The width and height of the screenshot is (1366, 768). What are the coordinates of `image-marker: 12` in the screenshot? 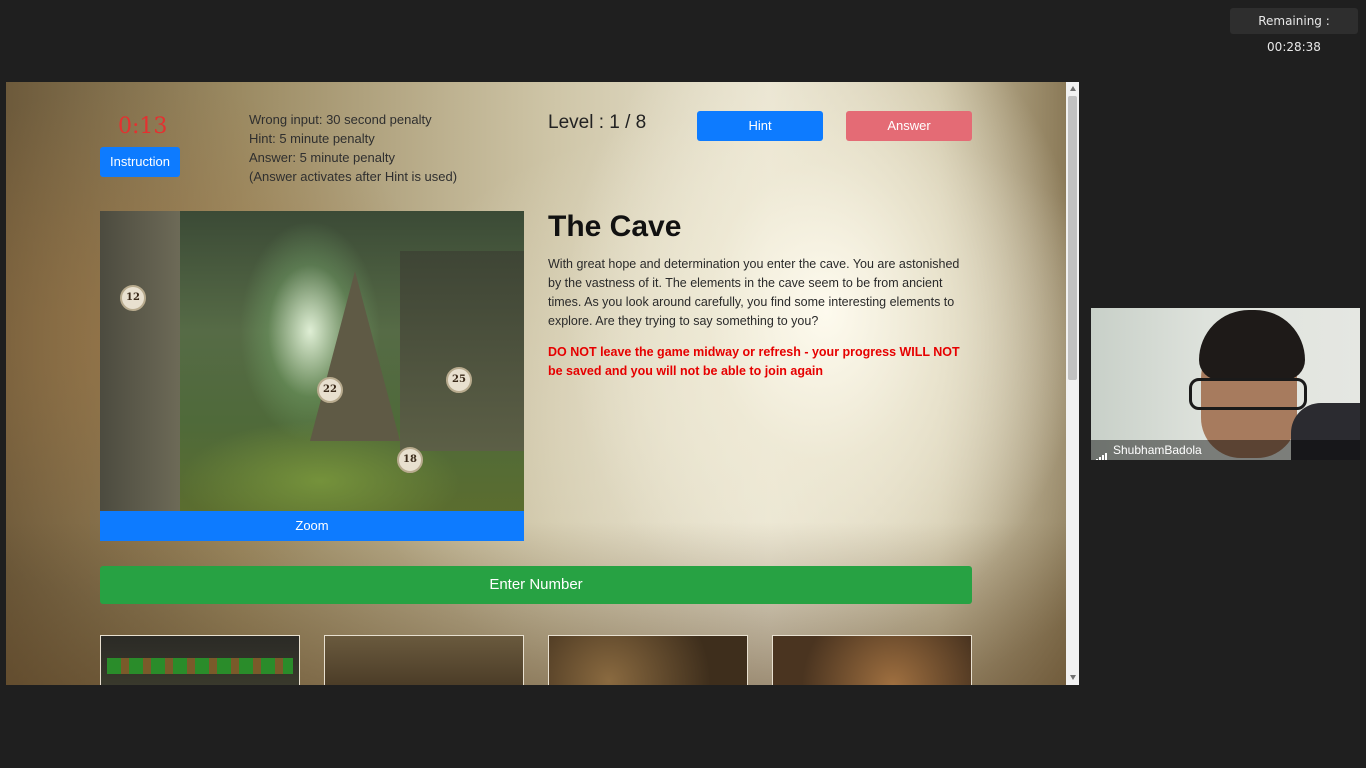 It's located at (133, 298).